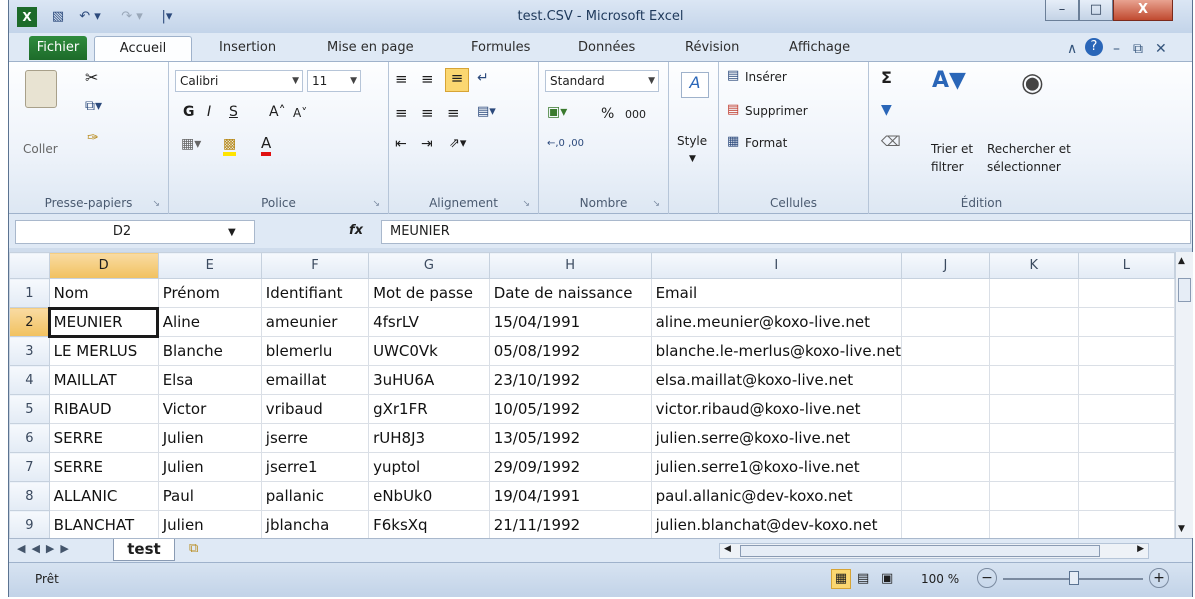 Image resolution: width=1195 pixels, height=599 pixels. What do you see at coordinates (233, 112) in the screenshot?
I see `underline-button: S` at bounding box center [233, 112].